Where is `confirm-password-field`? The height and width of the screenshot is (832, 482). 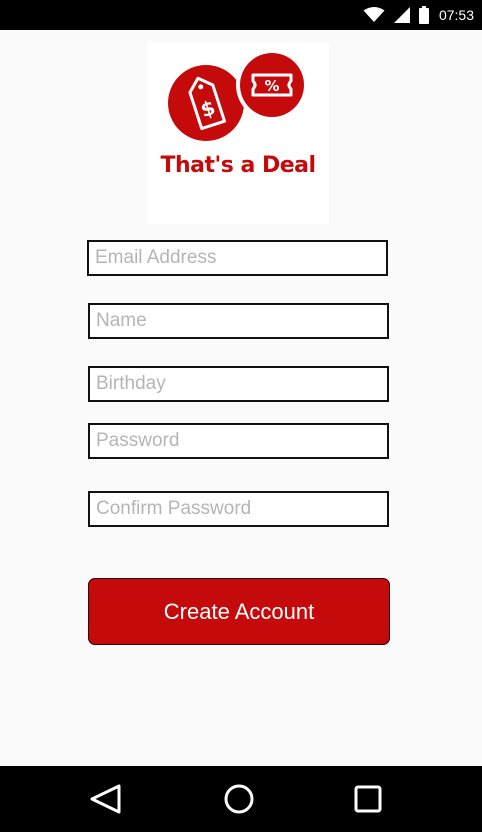 confirm-password-field is located at coordinates (238, 509).